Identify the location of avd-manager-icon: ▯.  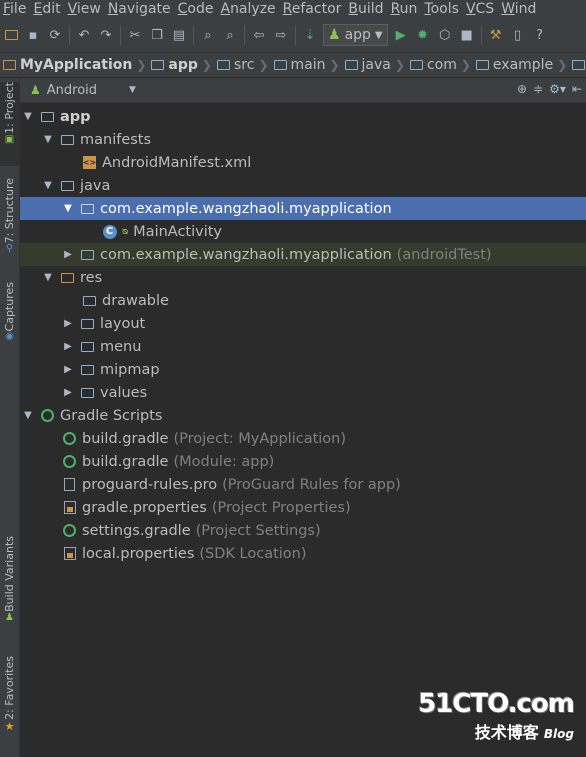
(518, 35).